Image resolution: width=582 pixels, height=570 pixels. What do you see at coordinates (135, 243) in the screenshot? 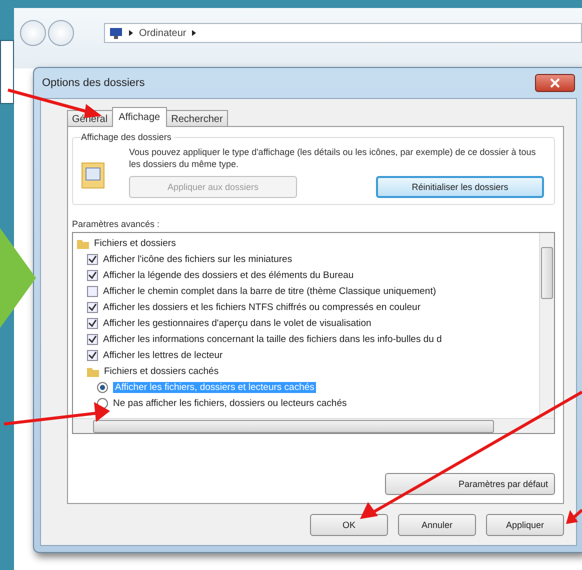
I see `tree-item: Fichiers et dossiers` at bounding box center [135, 243].